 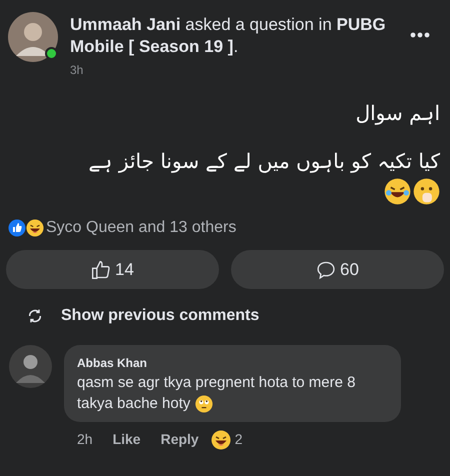 I want to click on reaction-summary: Syco Queen and 13 others, so click(x=141, y=228).